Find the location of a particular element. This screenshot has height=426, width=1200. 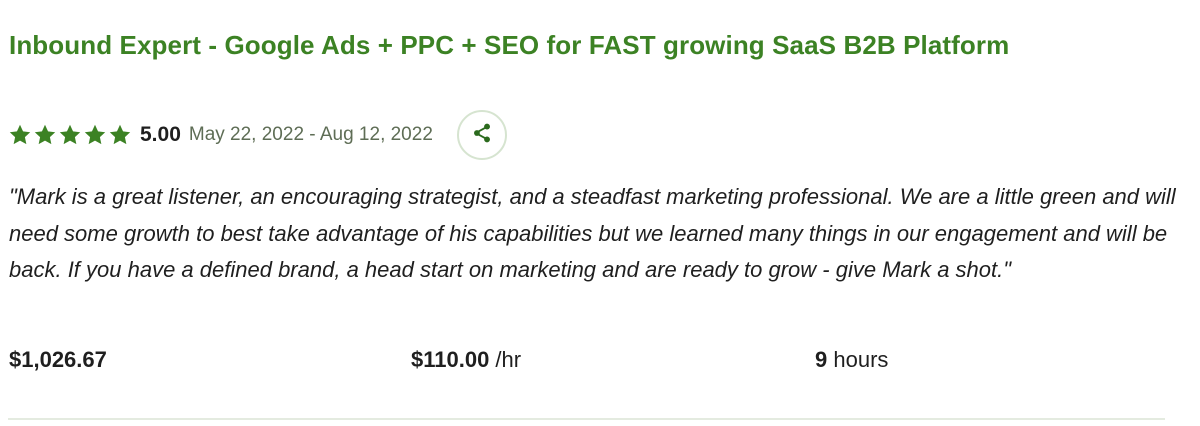

share-icon is located at coordinates (482, 135).